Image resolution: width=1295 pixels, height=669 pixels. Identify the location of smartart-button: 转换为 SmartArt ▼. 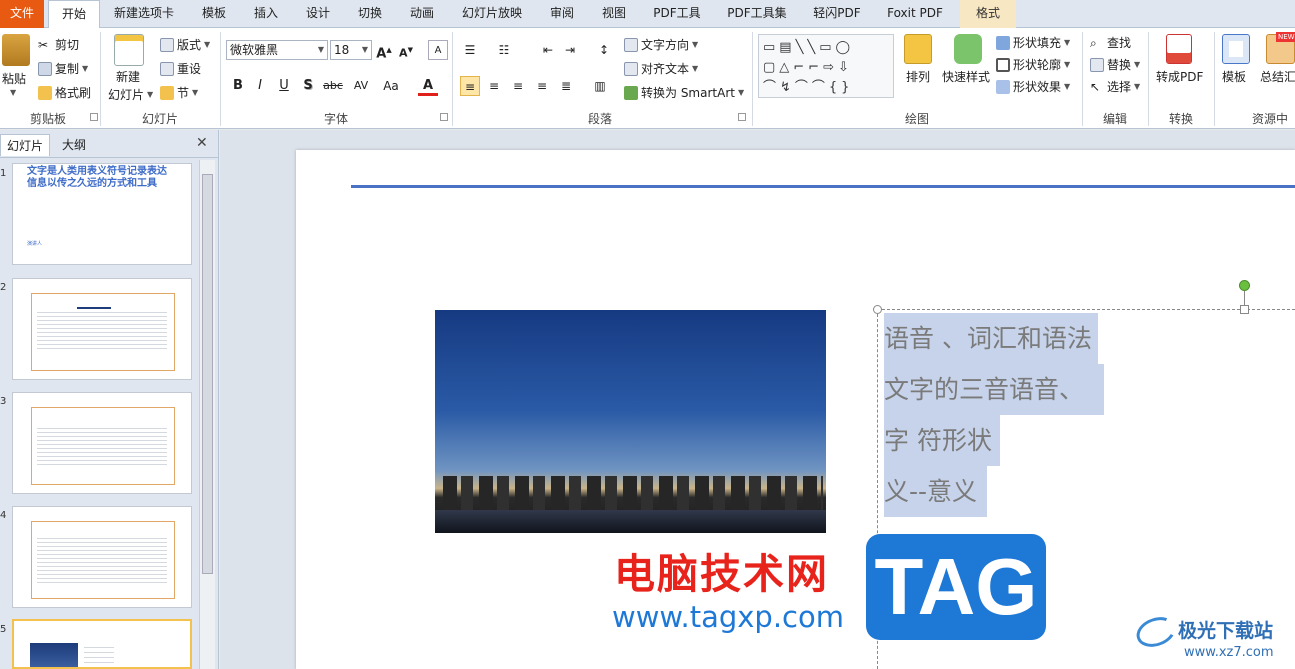
(684, 92).